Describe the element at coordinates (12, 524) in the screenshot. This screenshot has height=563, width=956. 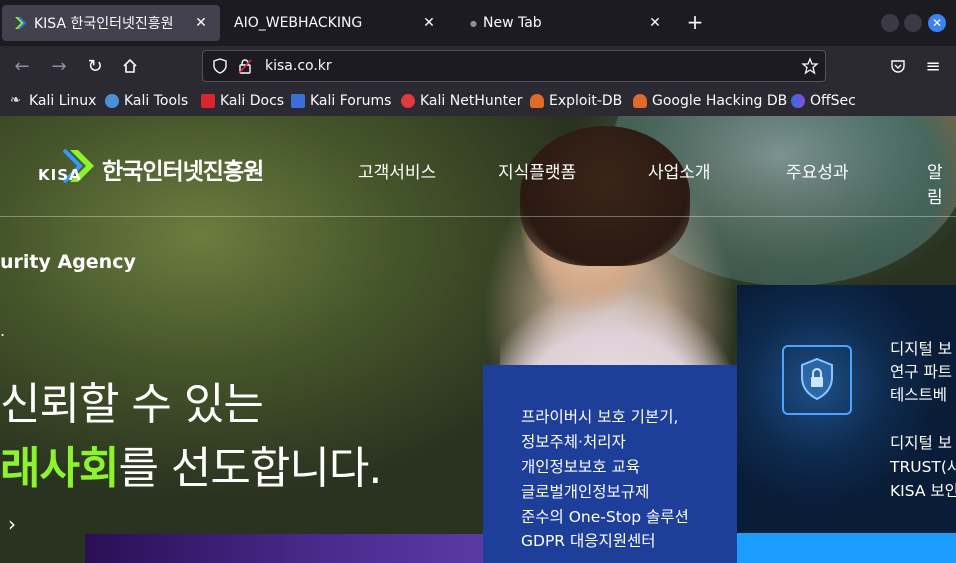
I see `slide-next-chevron-icon: ›` at that location.